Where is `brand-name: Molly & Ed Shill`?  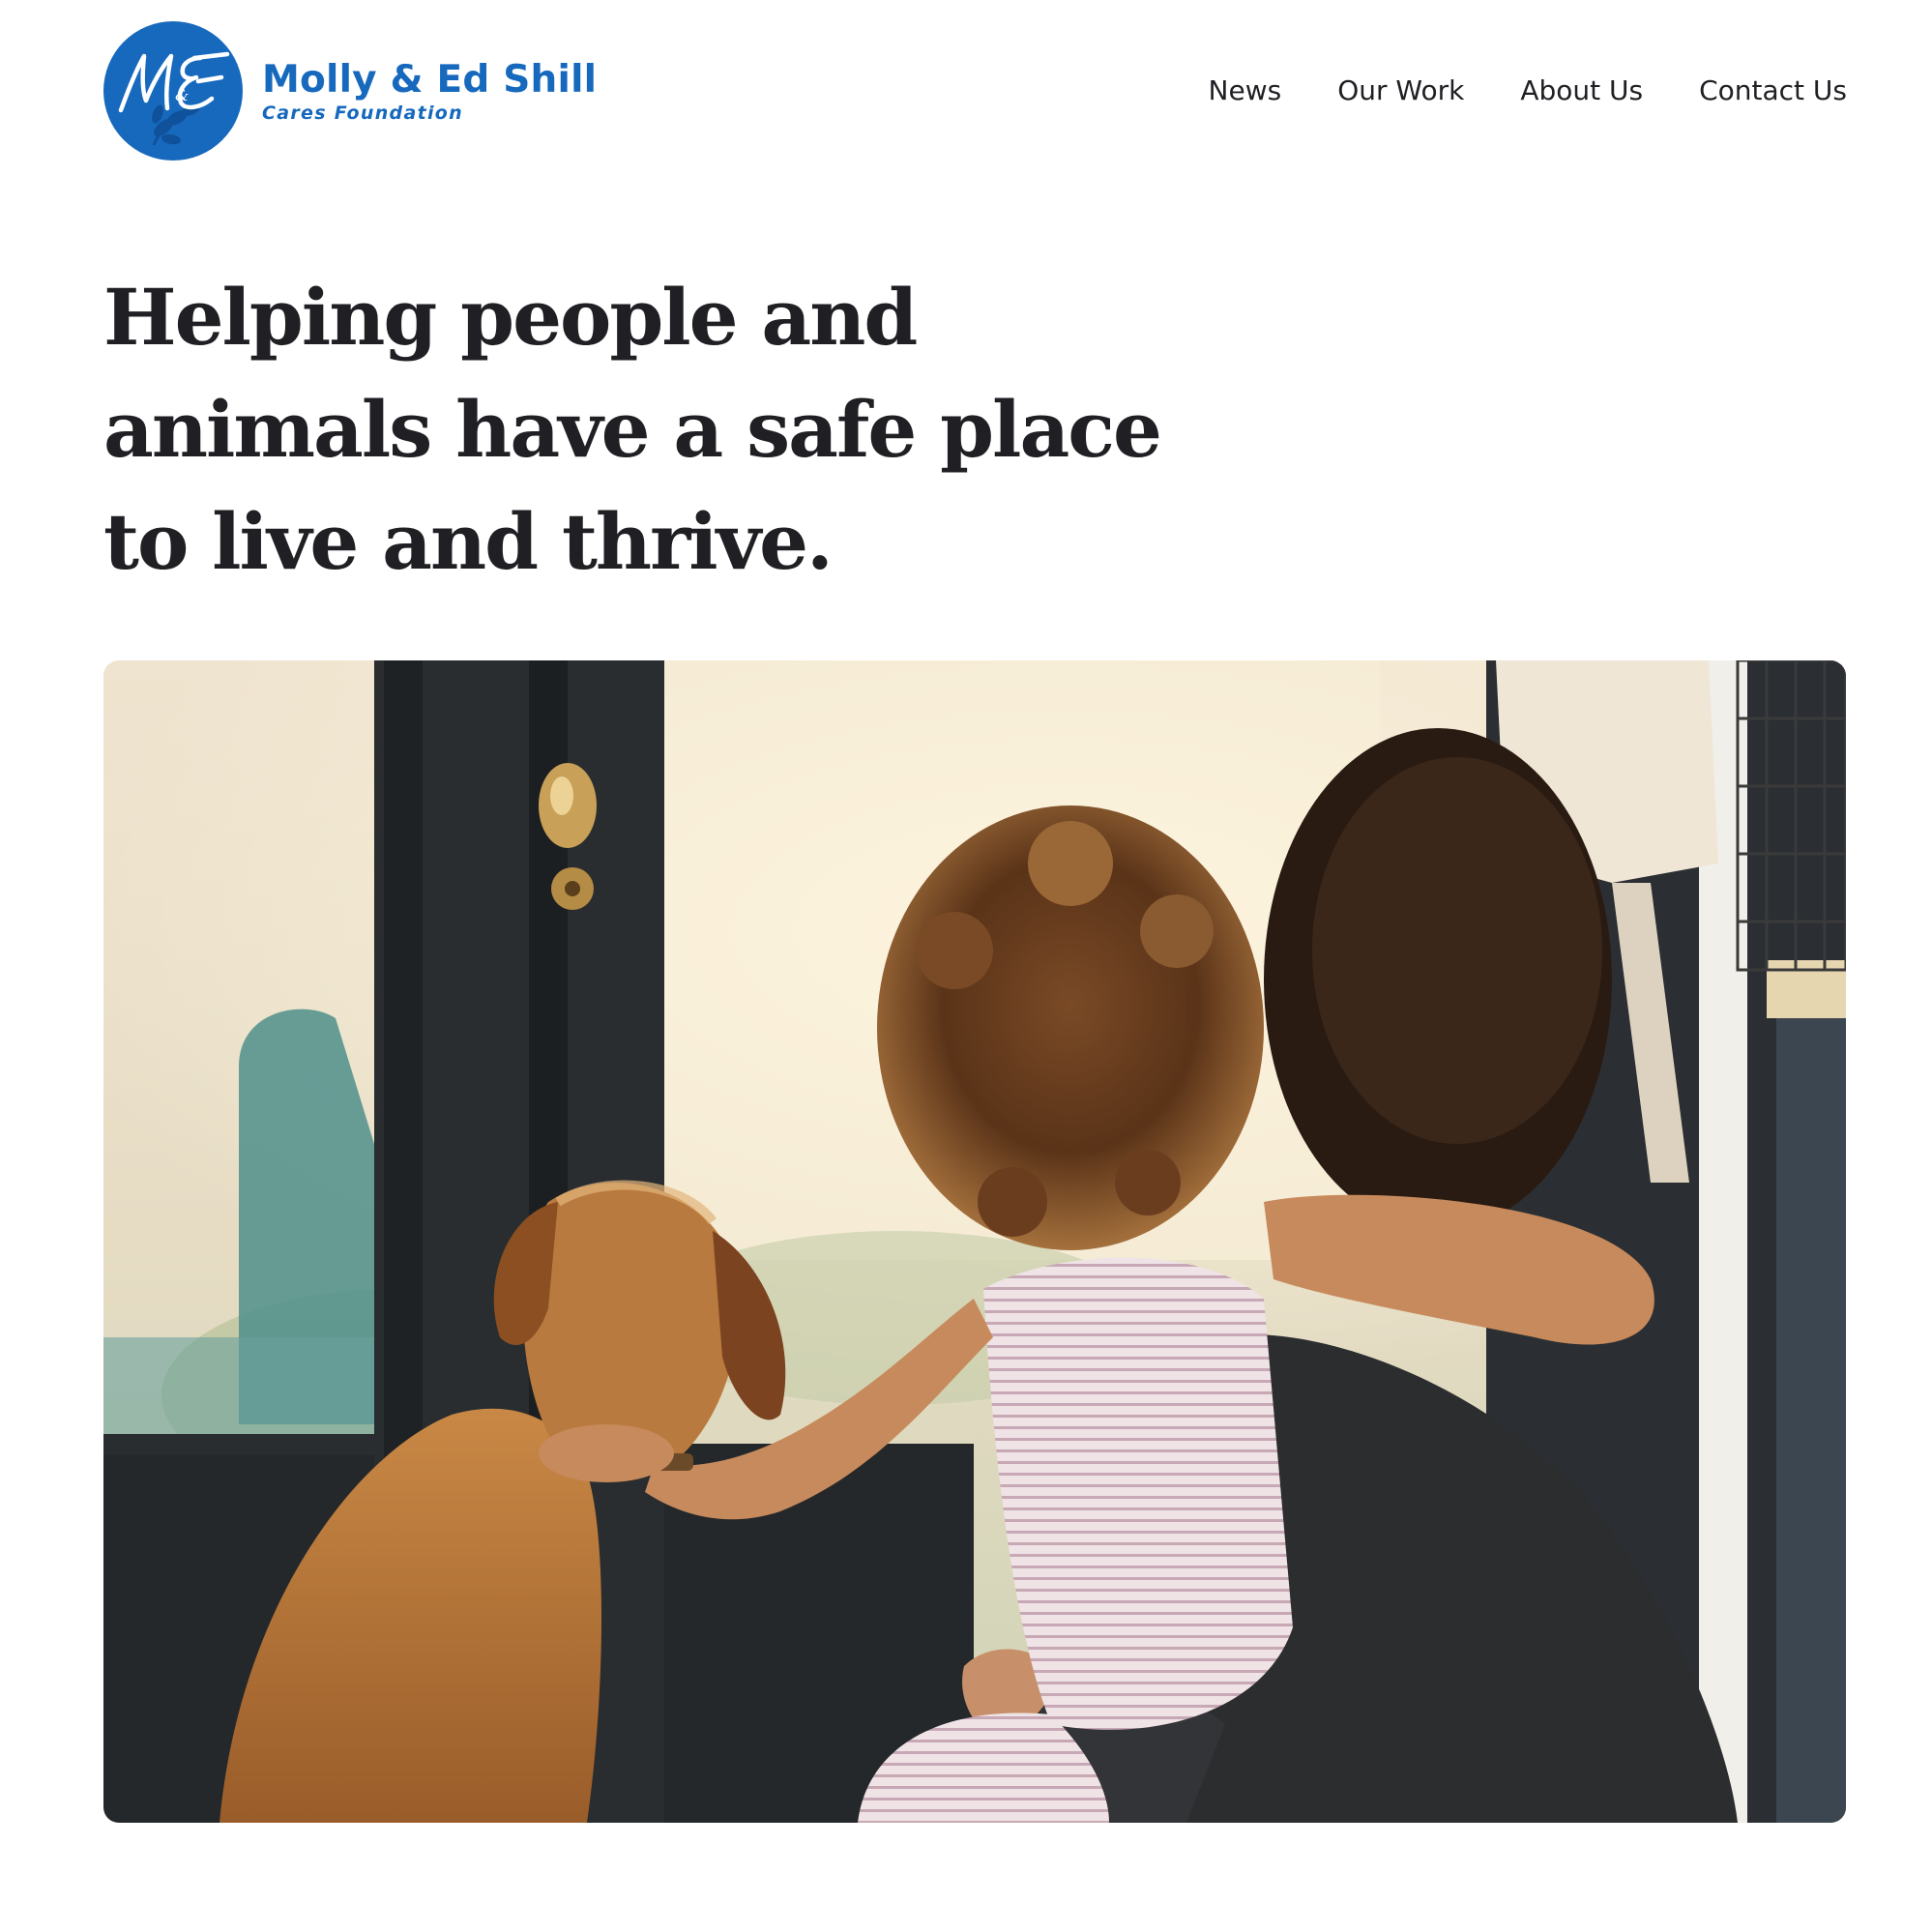
brand-name: Molly & Ed Shill is located at coordinates (430, 79).